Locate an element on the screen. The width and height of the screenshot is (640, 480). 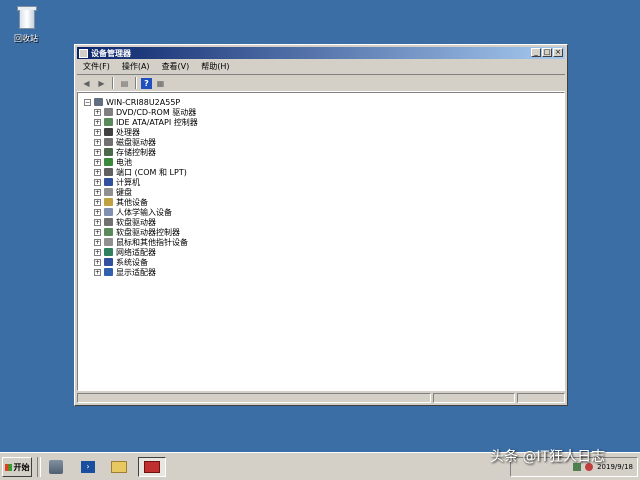
toolbar: ◀ ▶ ▤ ? ▦ is located at coordinates (321, 83).